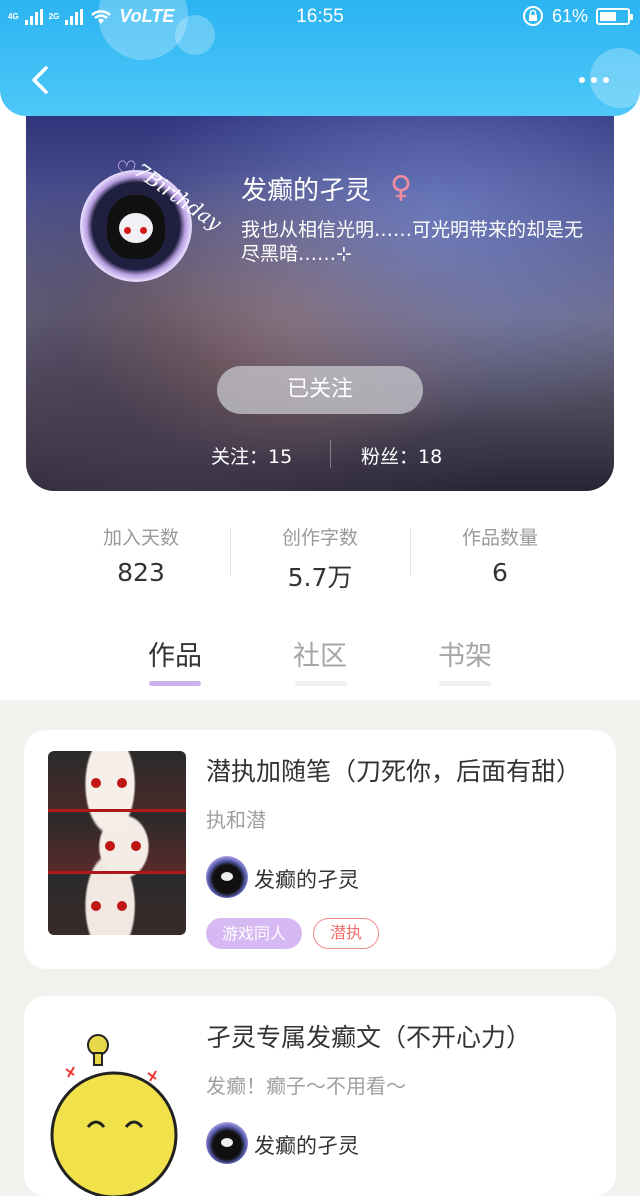  What do you see at coordinates (251, 455) in the screenshot?
I see `following-count: 关注：15` at bounding box center [251, 455].